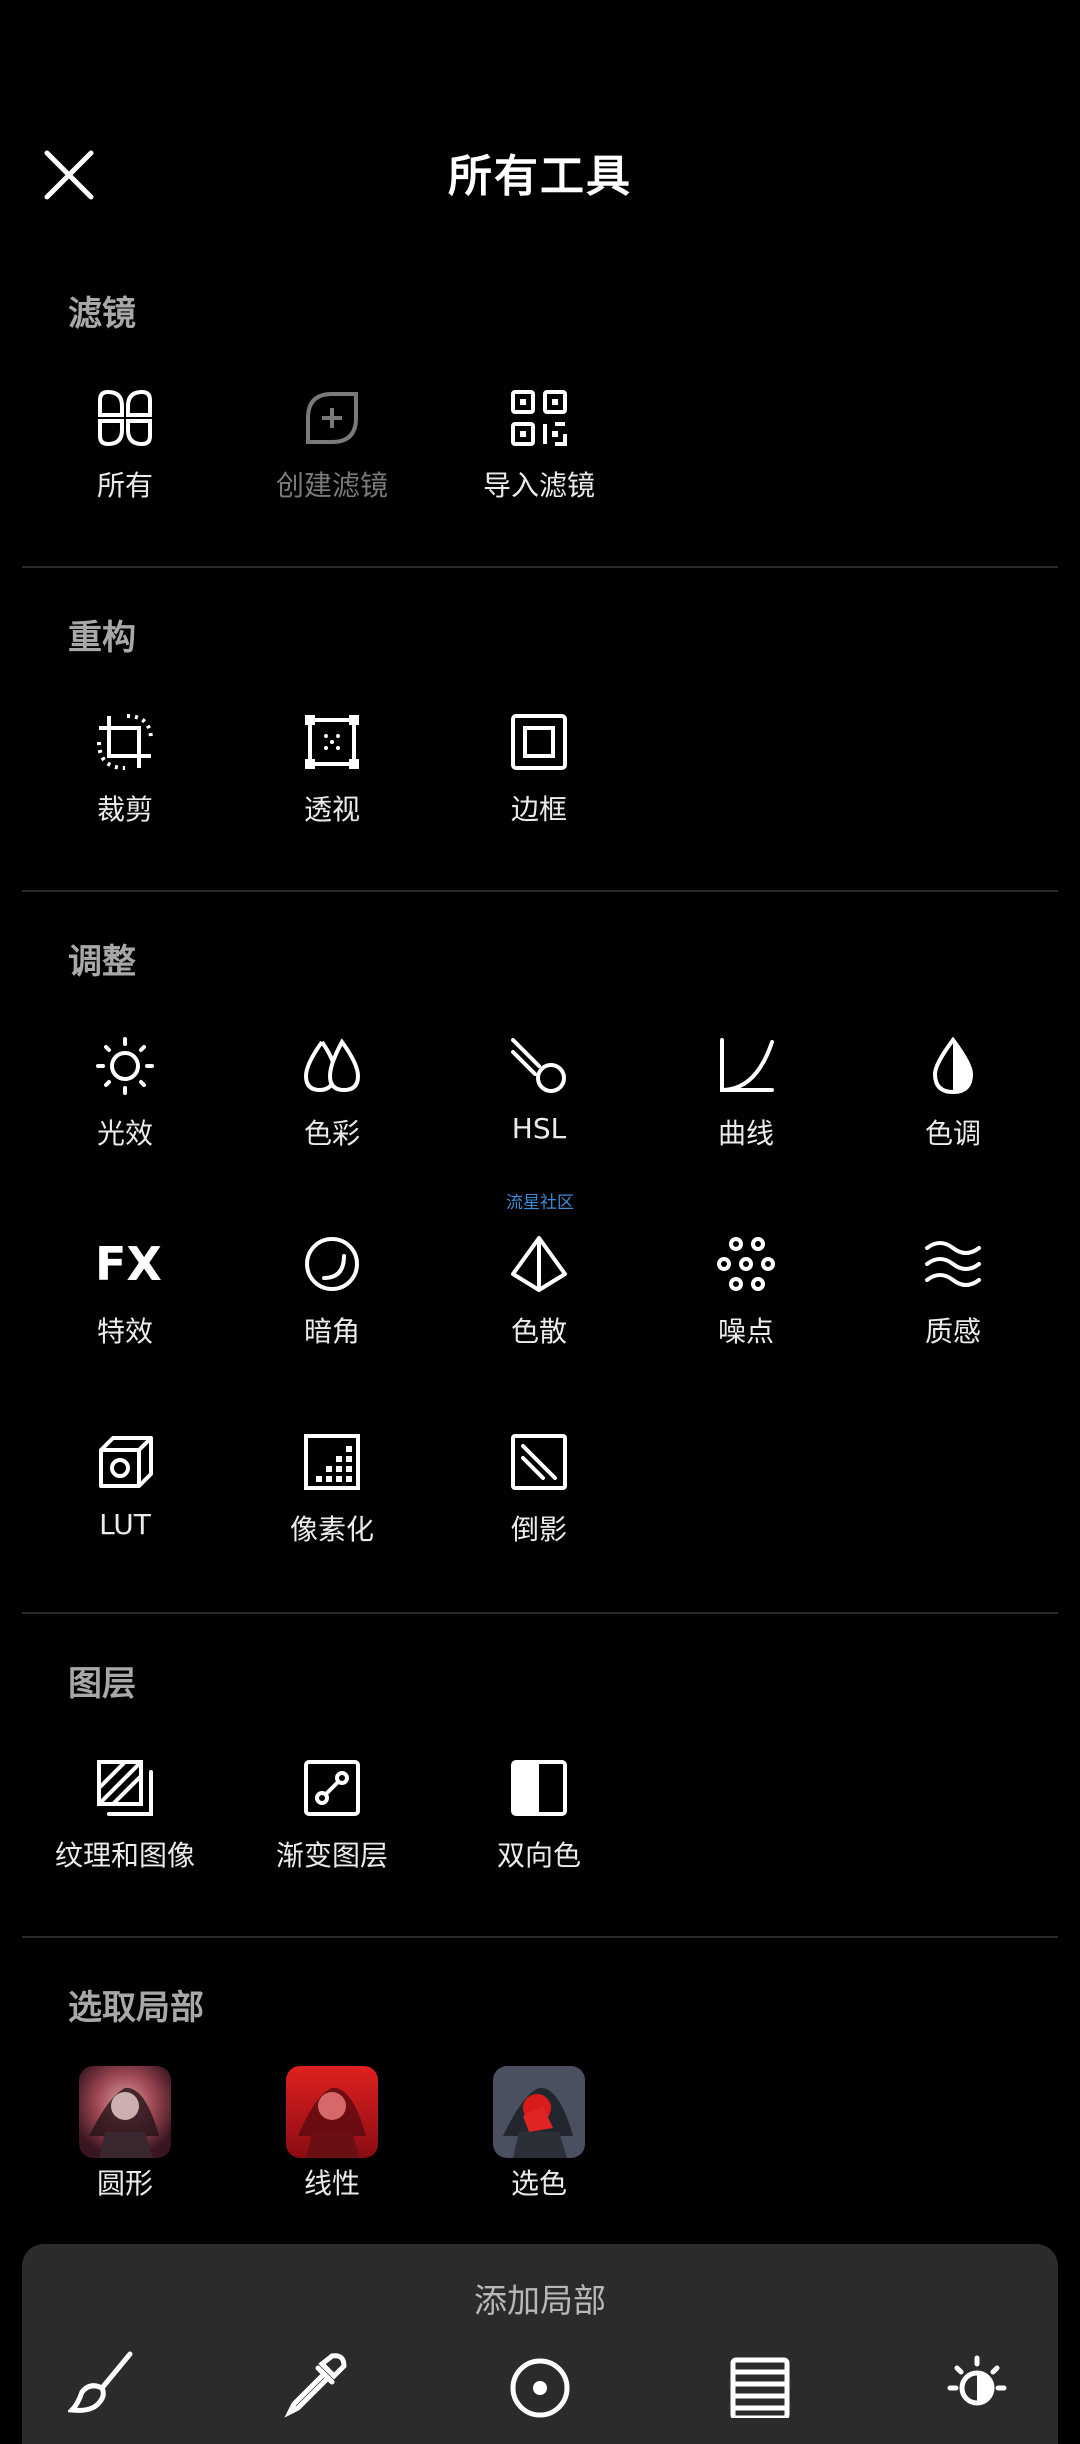 The height and width of the screenshot is (2444, 1080). What do you see at coordinates (538, 1855) in the screenshot?
I see `tool-label: 双向色` at bounding box center [538, 1855].